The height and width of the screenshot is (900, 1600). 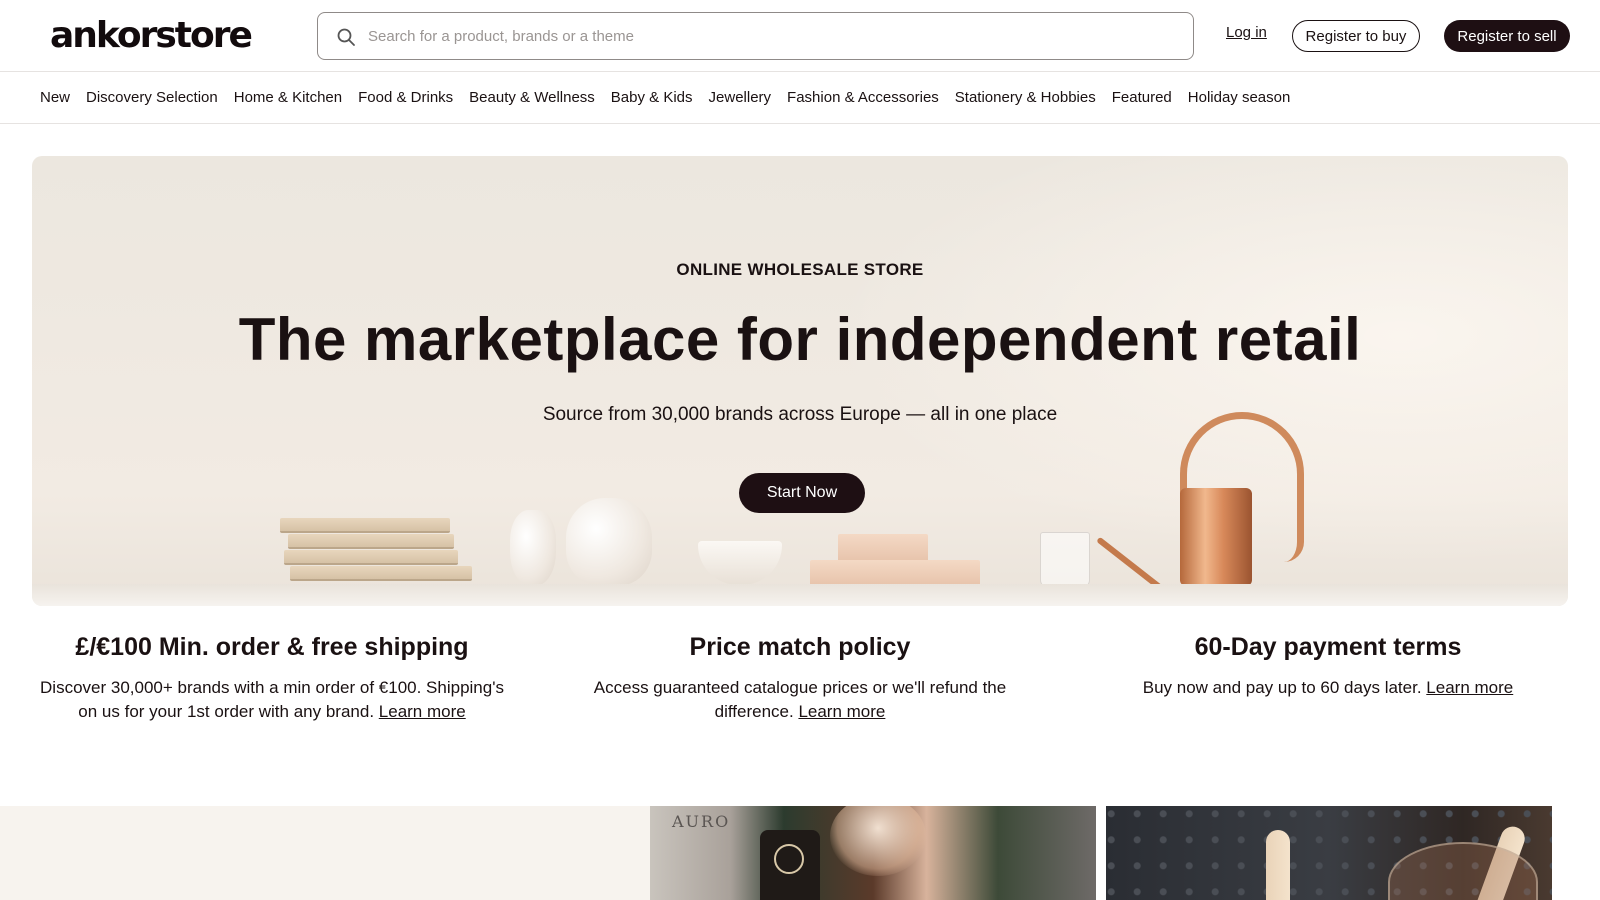 What do you see at coordinates (1025, 98) in the screenshot?
I see `nav-item-stationery-hobbies: Stationery & Hobbies` at bounding box center [1025, 98].